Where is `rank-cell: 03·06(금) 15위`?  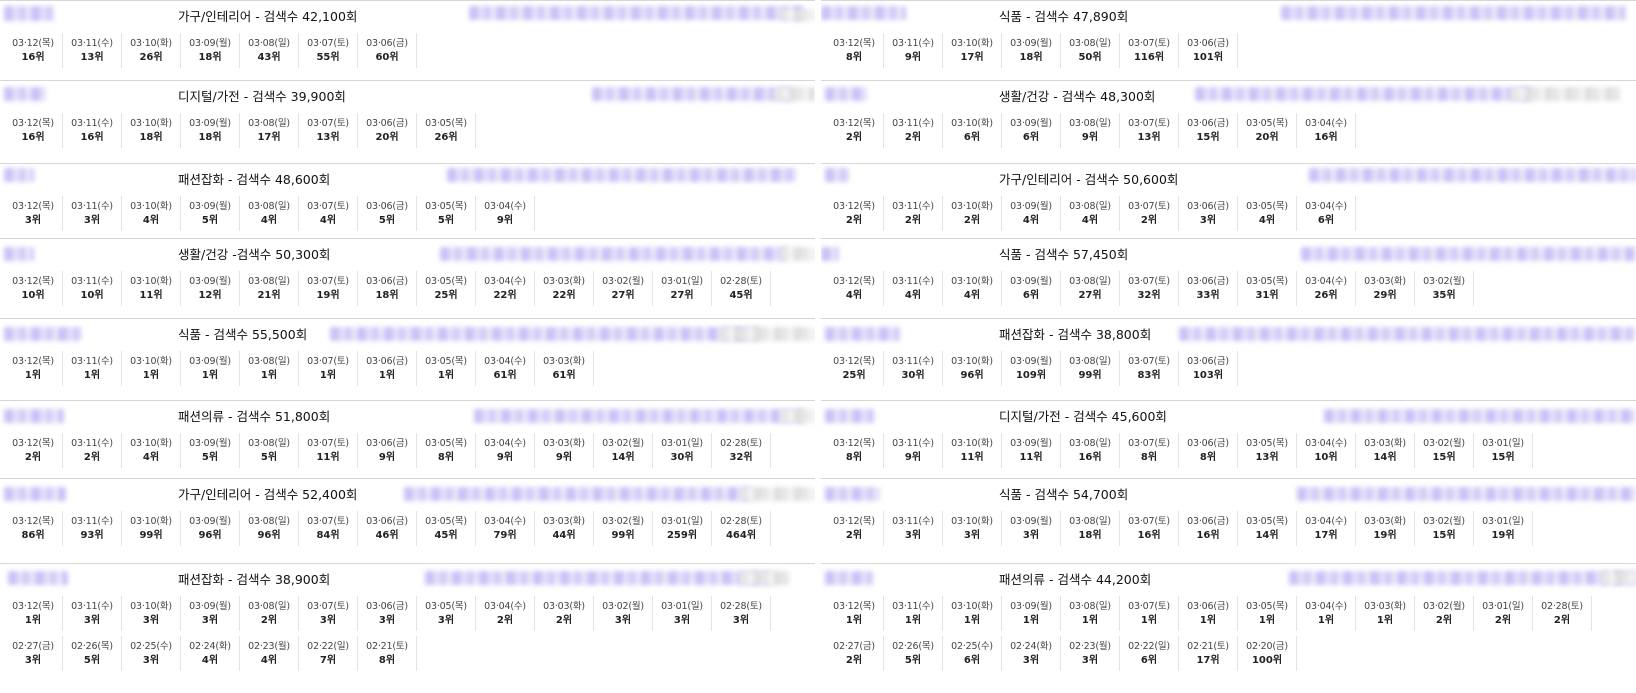
rank-cell: 03·06(금) 15위 is located at coordinates (1208, 130).